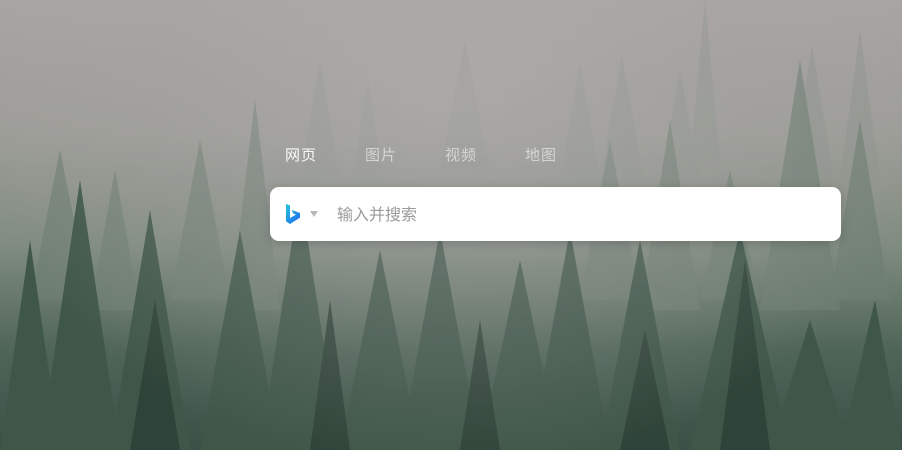 This screenshot has height=450, width=902. I want to click on tab-maps: 地图, so click(565, 154).